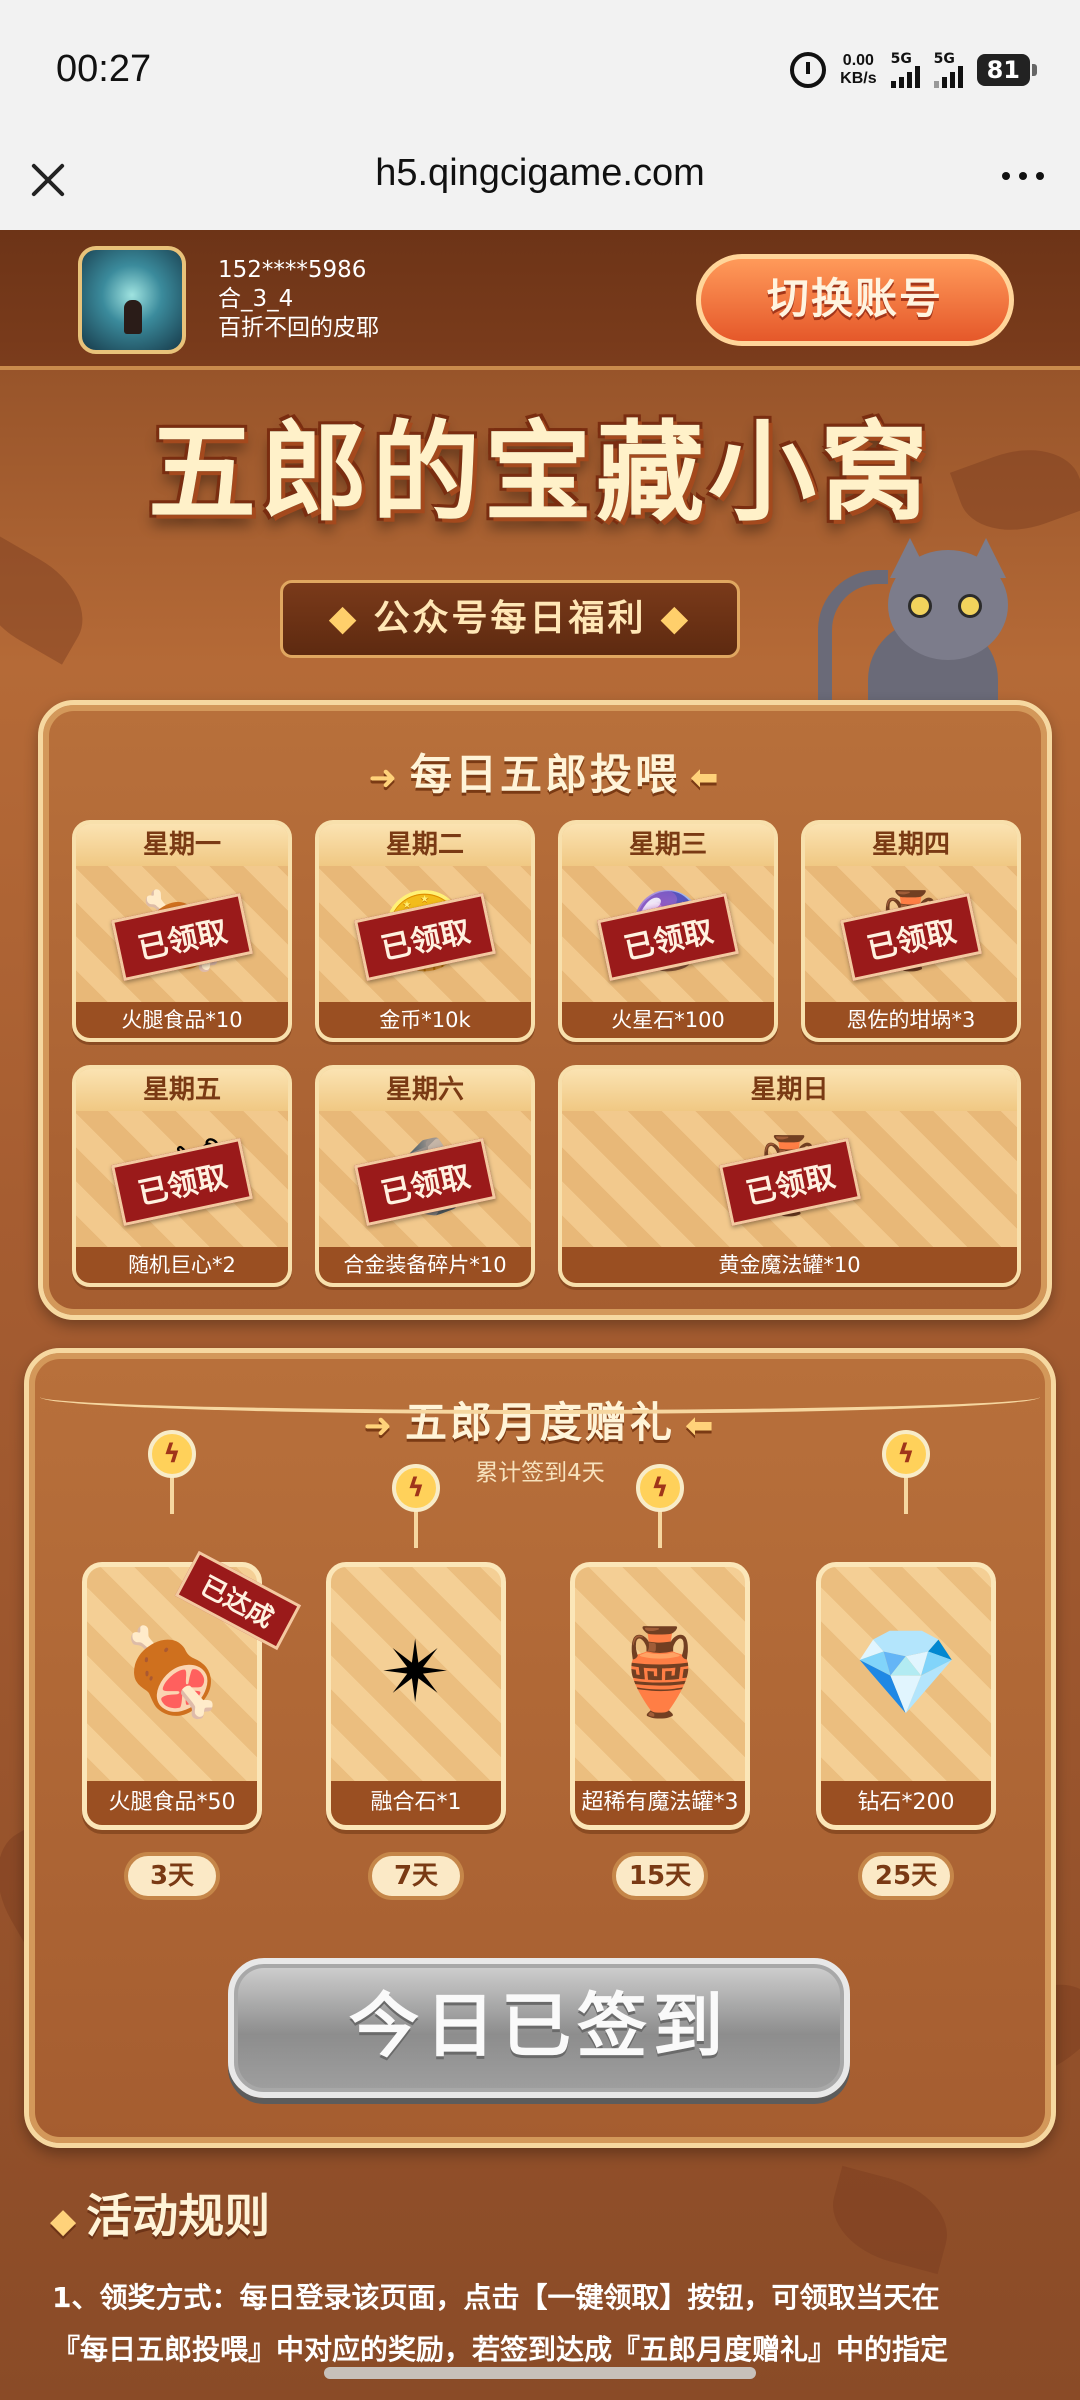 The image size is (1080, 2400). What do you see at coordinates (944, 59) in the screenshot?
I see `signal-label-2: 5G` at bounding box center [944, 59].